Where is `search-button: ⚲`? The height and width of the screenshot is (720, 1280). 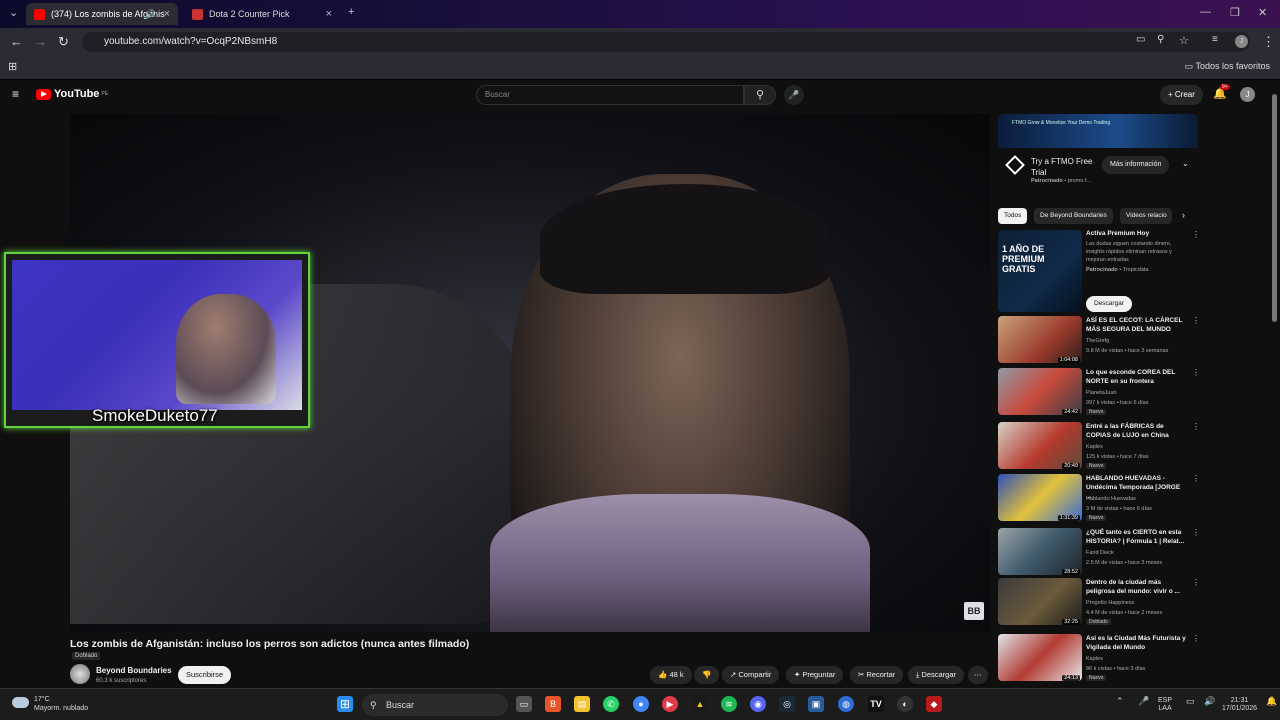 search-button: ⚲ is located at coordinates (760, 95).